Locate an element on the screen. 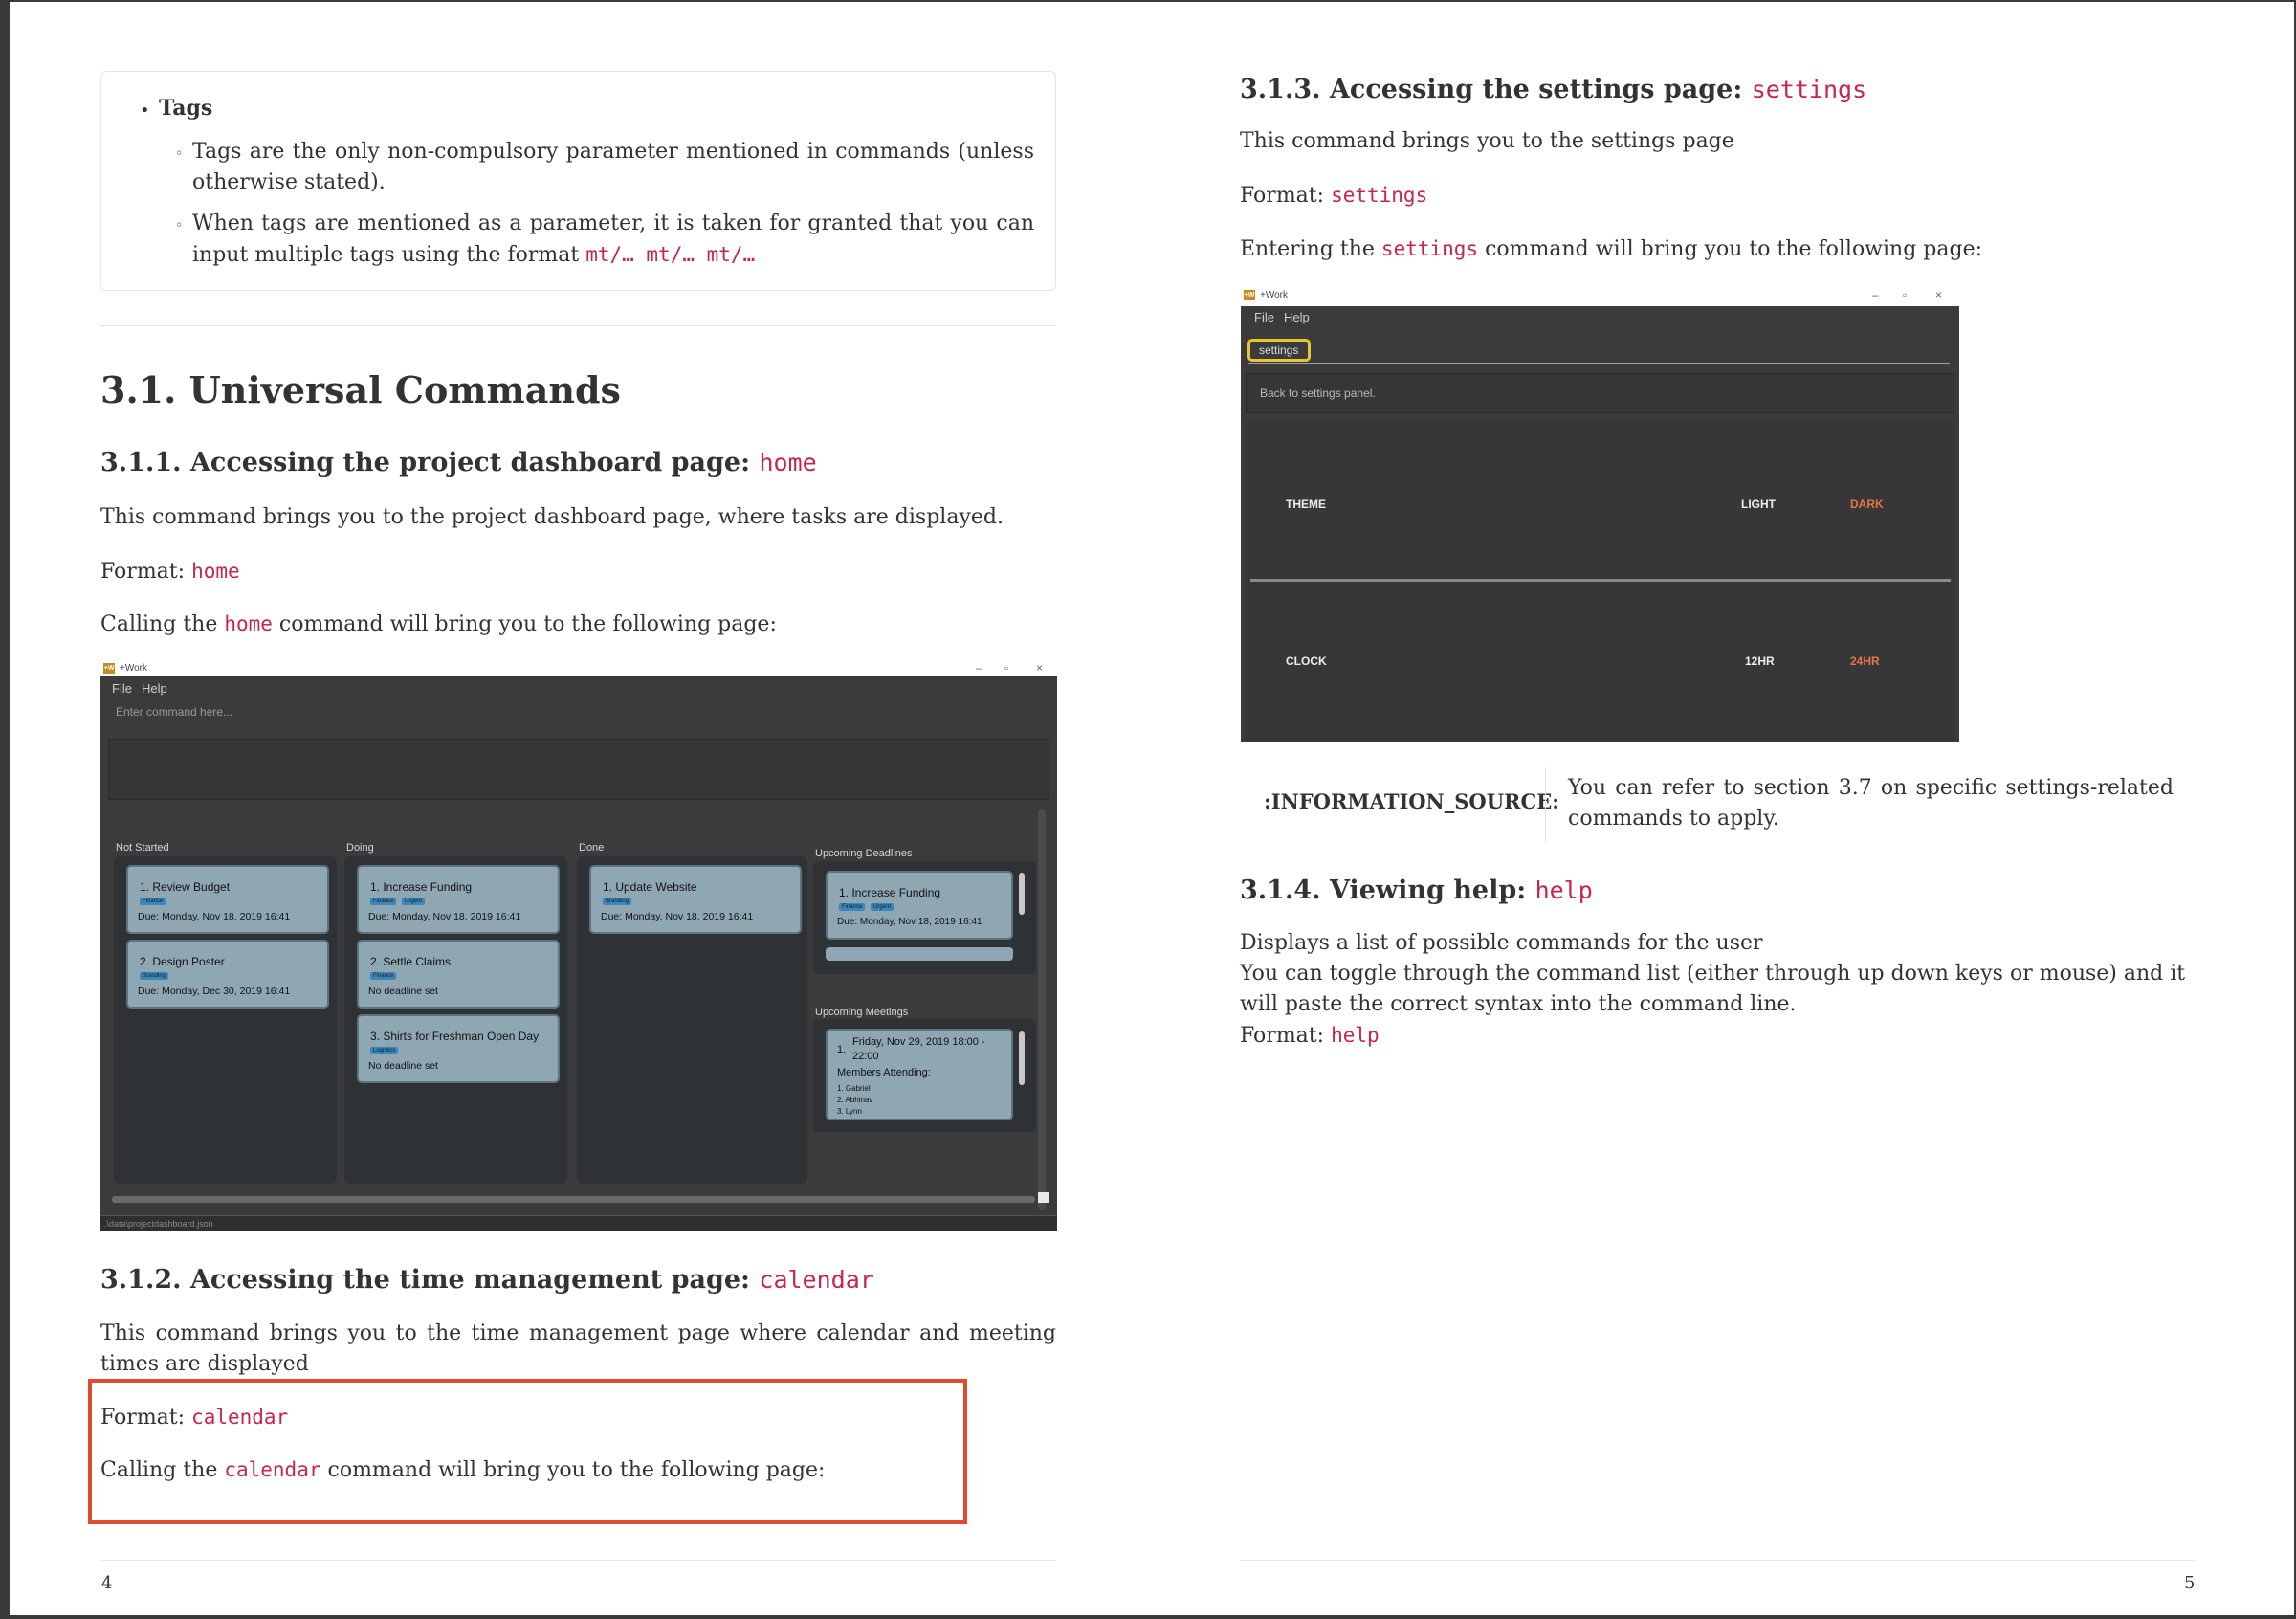 This screenshot has height=1619, width=2296. help-heading-code: help is located at coordinates (1563, 890).